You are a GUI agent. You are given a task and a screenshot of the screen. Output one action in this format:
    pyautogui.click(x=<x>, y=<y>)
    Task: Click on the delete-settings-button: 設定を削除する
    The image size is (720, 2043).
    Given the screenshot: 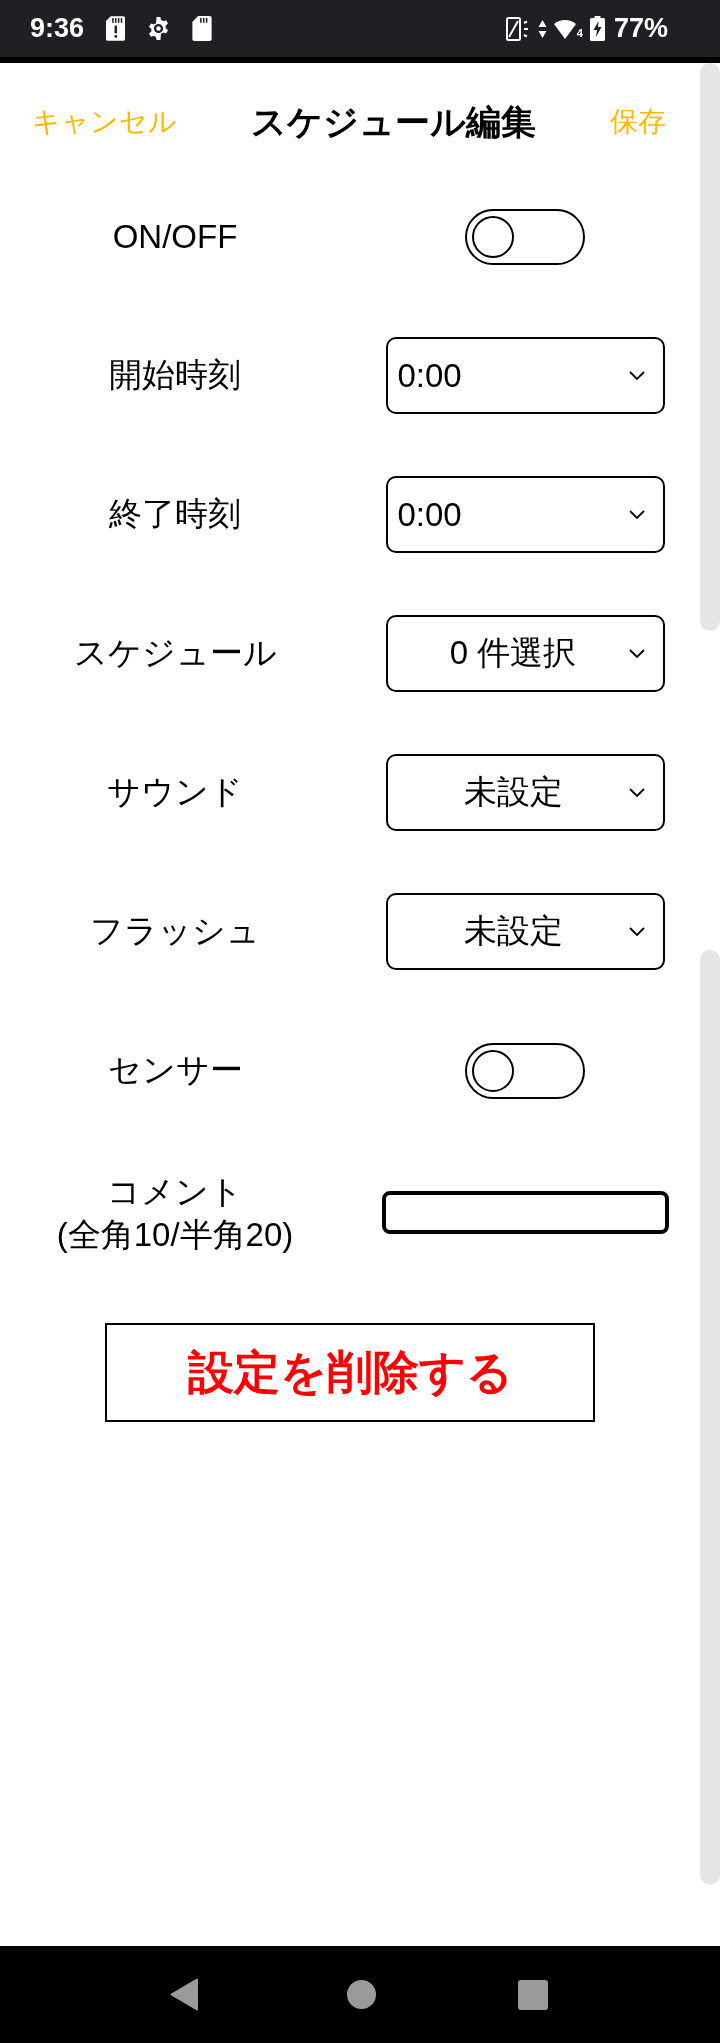 What is the action you would take?
    pyautogui.click(x=350, y=1372)
    